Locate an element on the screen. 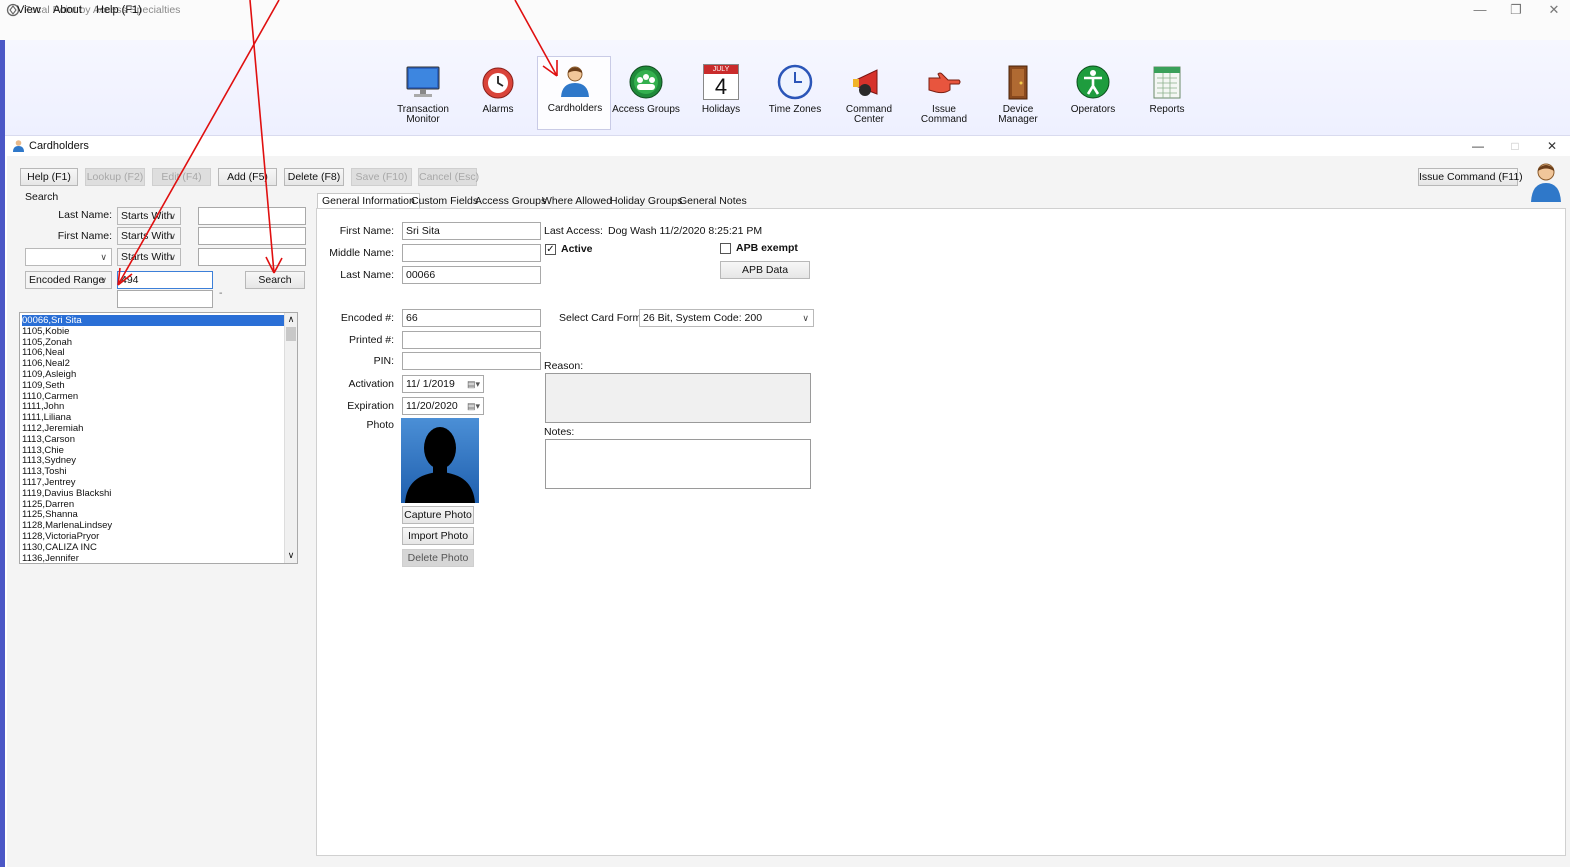  monitor-icon is located at coordinates (423, 81).